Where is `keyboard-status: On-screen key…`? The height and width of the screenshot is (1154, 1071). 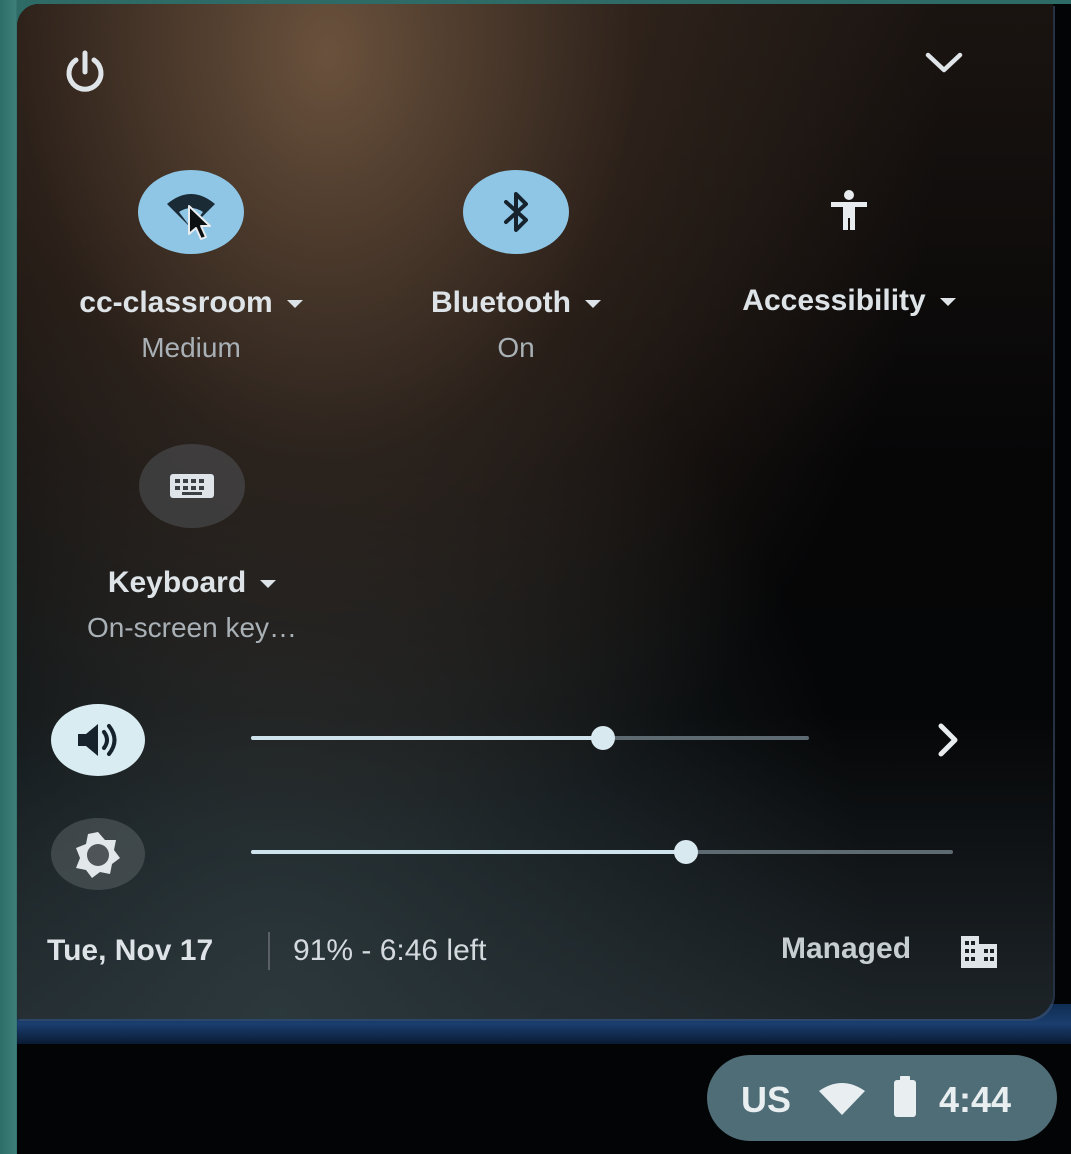 keyboard-status: On-screen key… is located at coordinates (192, 627).